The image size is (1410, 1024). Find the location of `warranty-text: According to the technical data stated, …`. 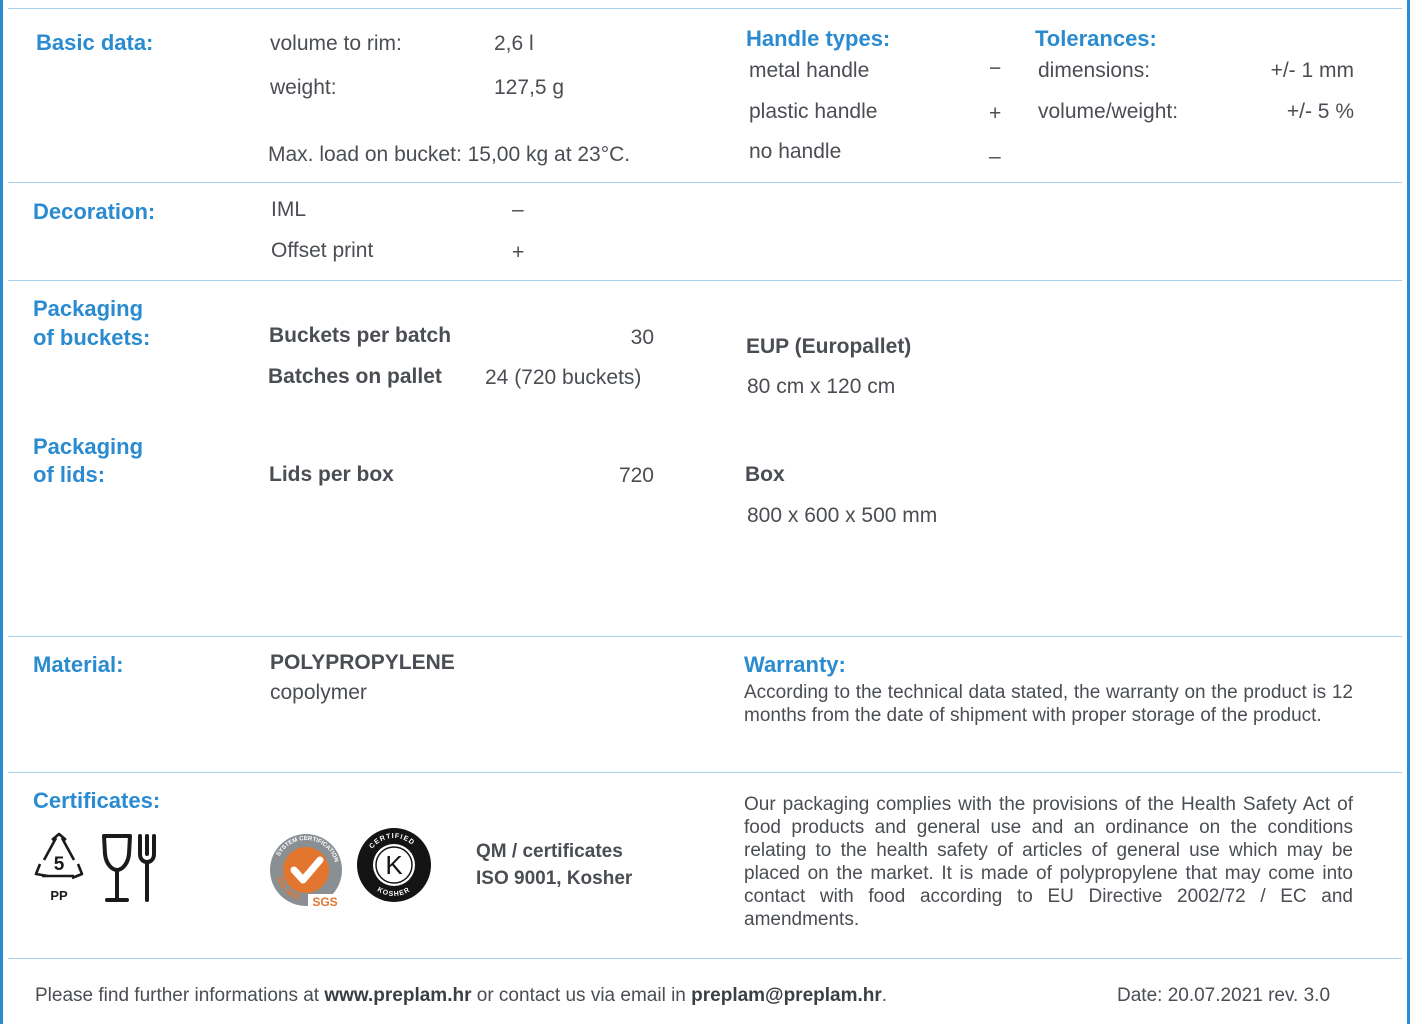

warranty-text: According to the technical data stated, … is located at coordinates (1048, 704).